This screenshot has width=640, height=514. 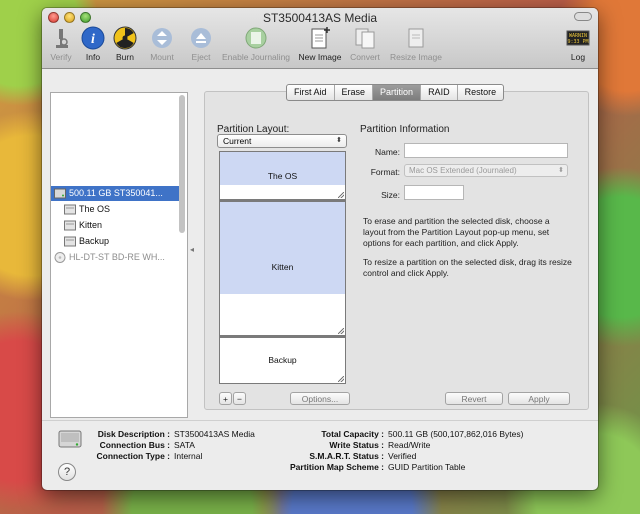 What do you see at coordinates (486, 170) in the screenshot?
I see `format-select: Mac OS Extended (Journaled) ⬍` at bounding box center [486, 170].